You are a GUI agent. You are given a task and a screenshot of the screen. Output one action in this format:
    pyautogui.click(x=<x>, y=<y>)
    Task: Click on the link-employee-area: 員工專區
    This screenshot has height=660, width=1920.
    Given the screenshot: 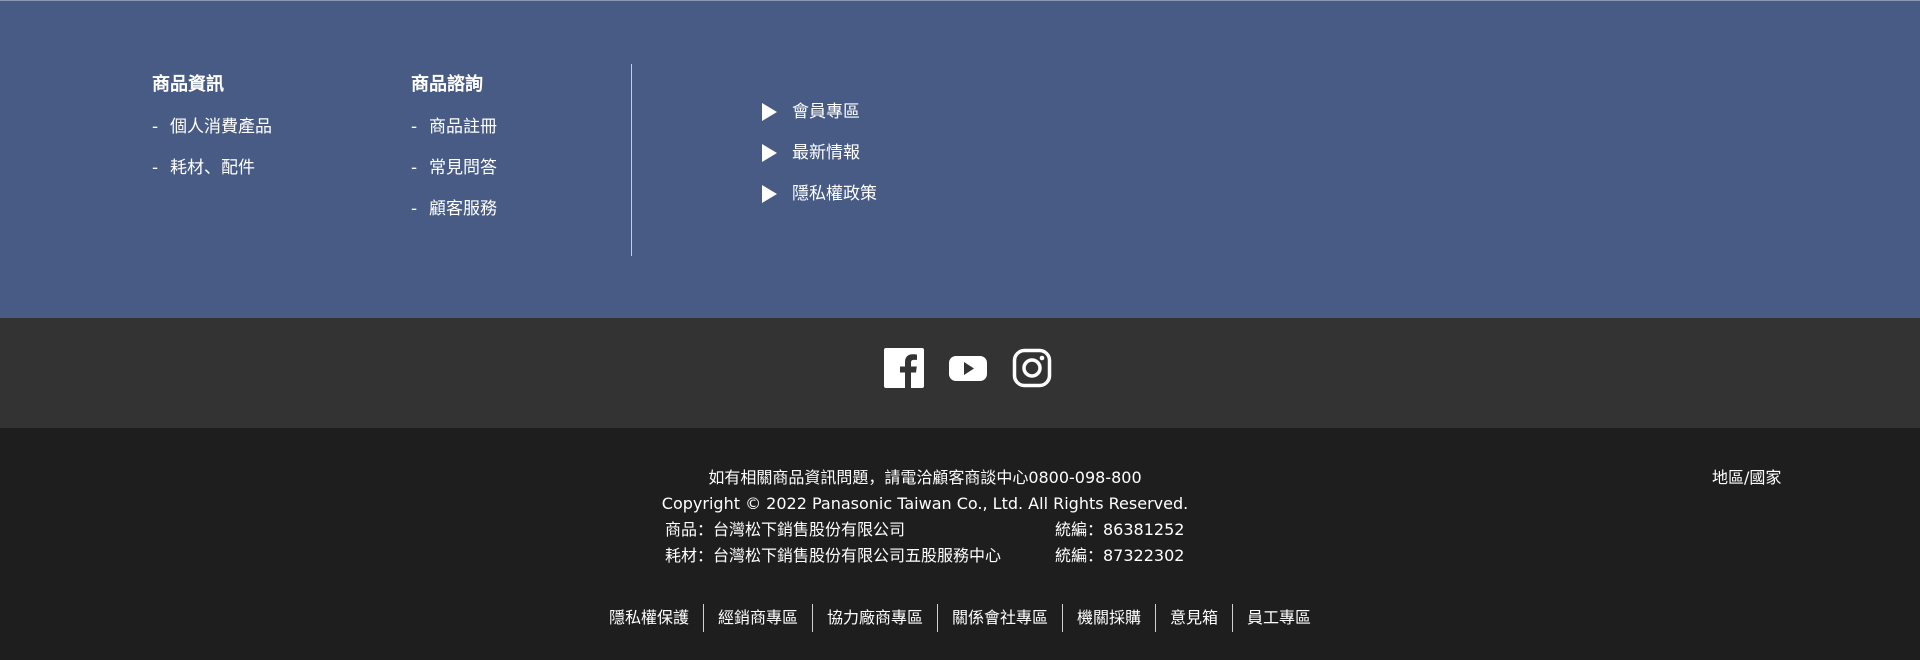 What is the action you would take?
    pyautogui.click(x=1278, y=618)
    